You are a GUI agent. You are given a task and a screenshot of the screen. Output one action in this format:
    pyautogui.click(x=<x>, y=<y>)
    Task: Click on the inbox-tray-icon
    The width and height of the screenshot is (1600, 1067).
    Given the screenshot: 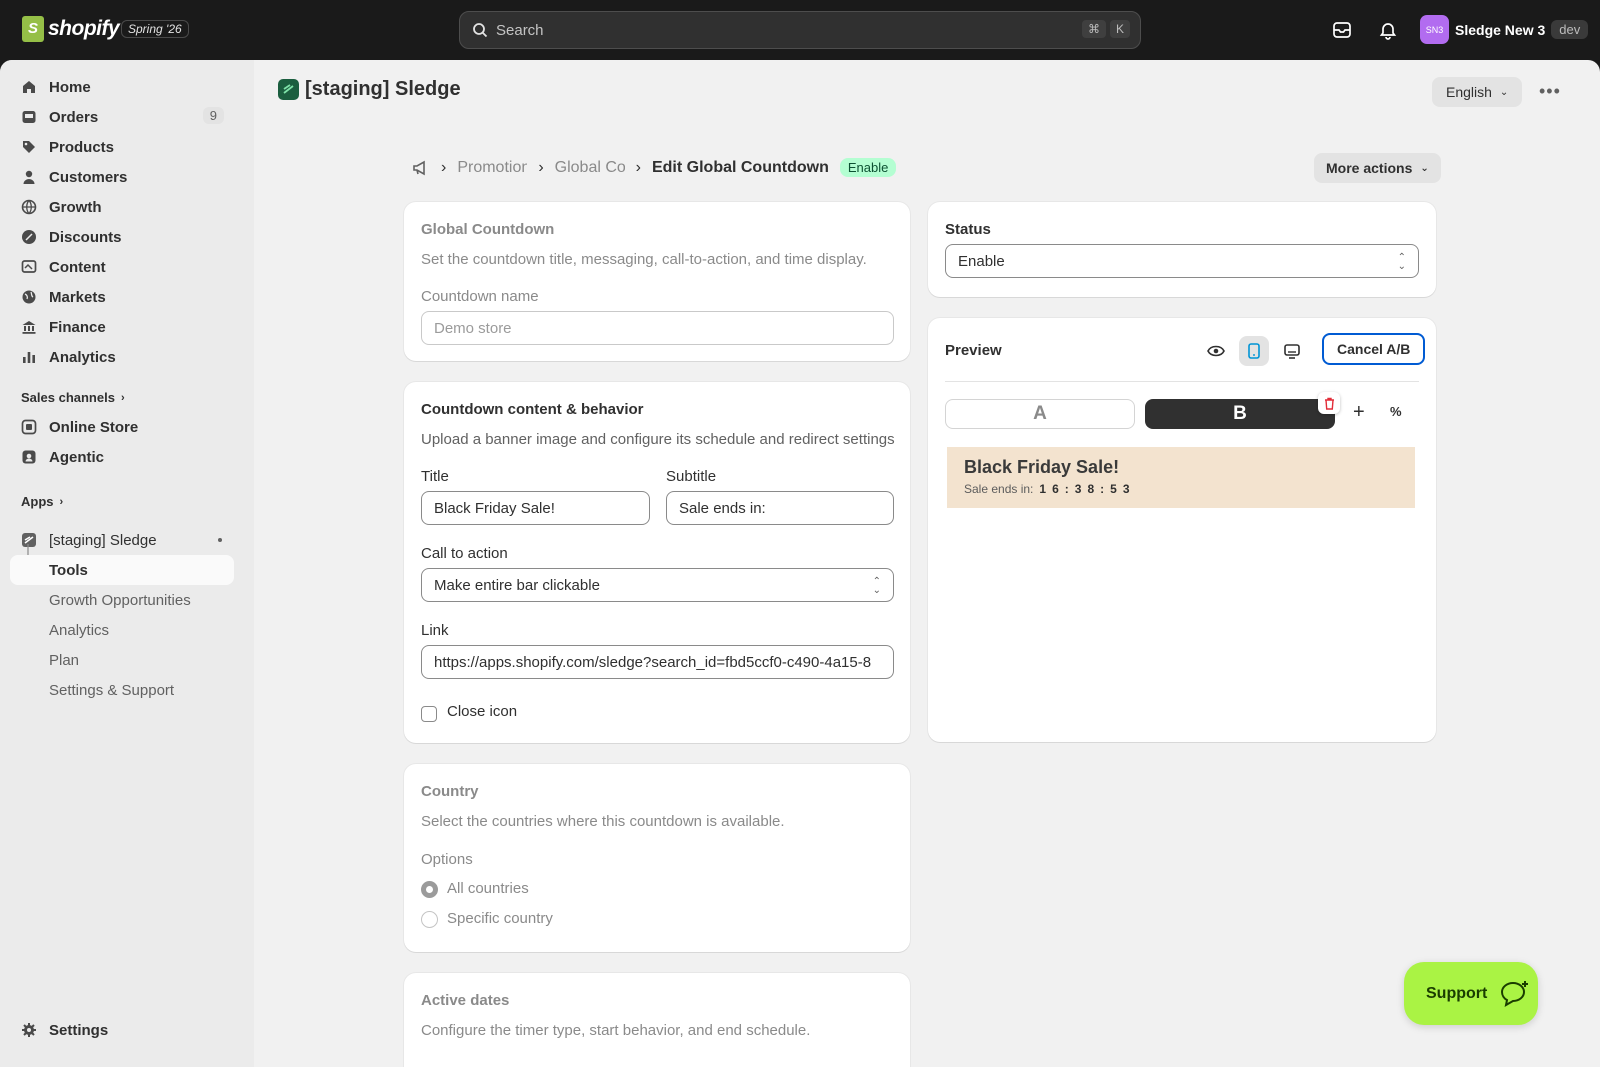 What is the action you would take?
    pyautogui.click(x=1342, y=30)
    